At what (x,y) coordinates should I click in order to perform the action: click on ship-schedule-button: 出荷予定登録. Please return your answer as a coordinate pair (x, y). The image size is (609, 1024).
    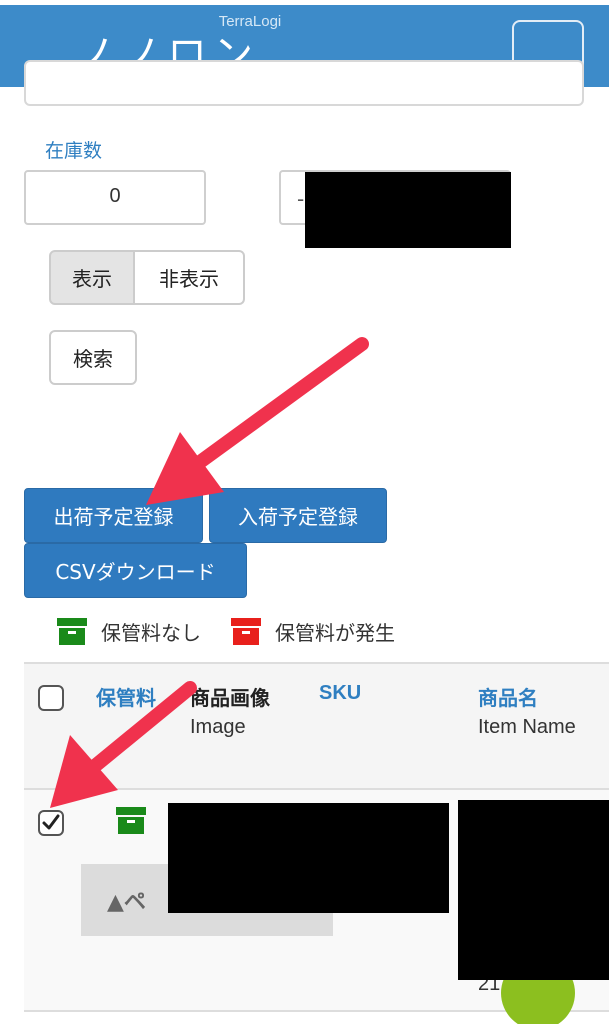
    Looking at the image, I should click on (113, 515).